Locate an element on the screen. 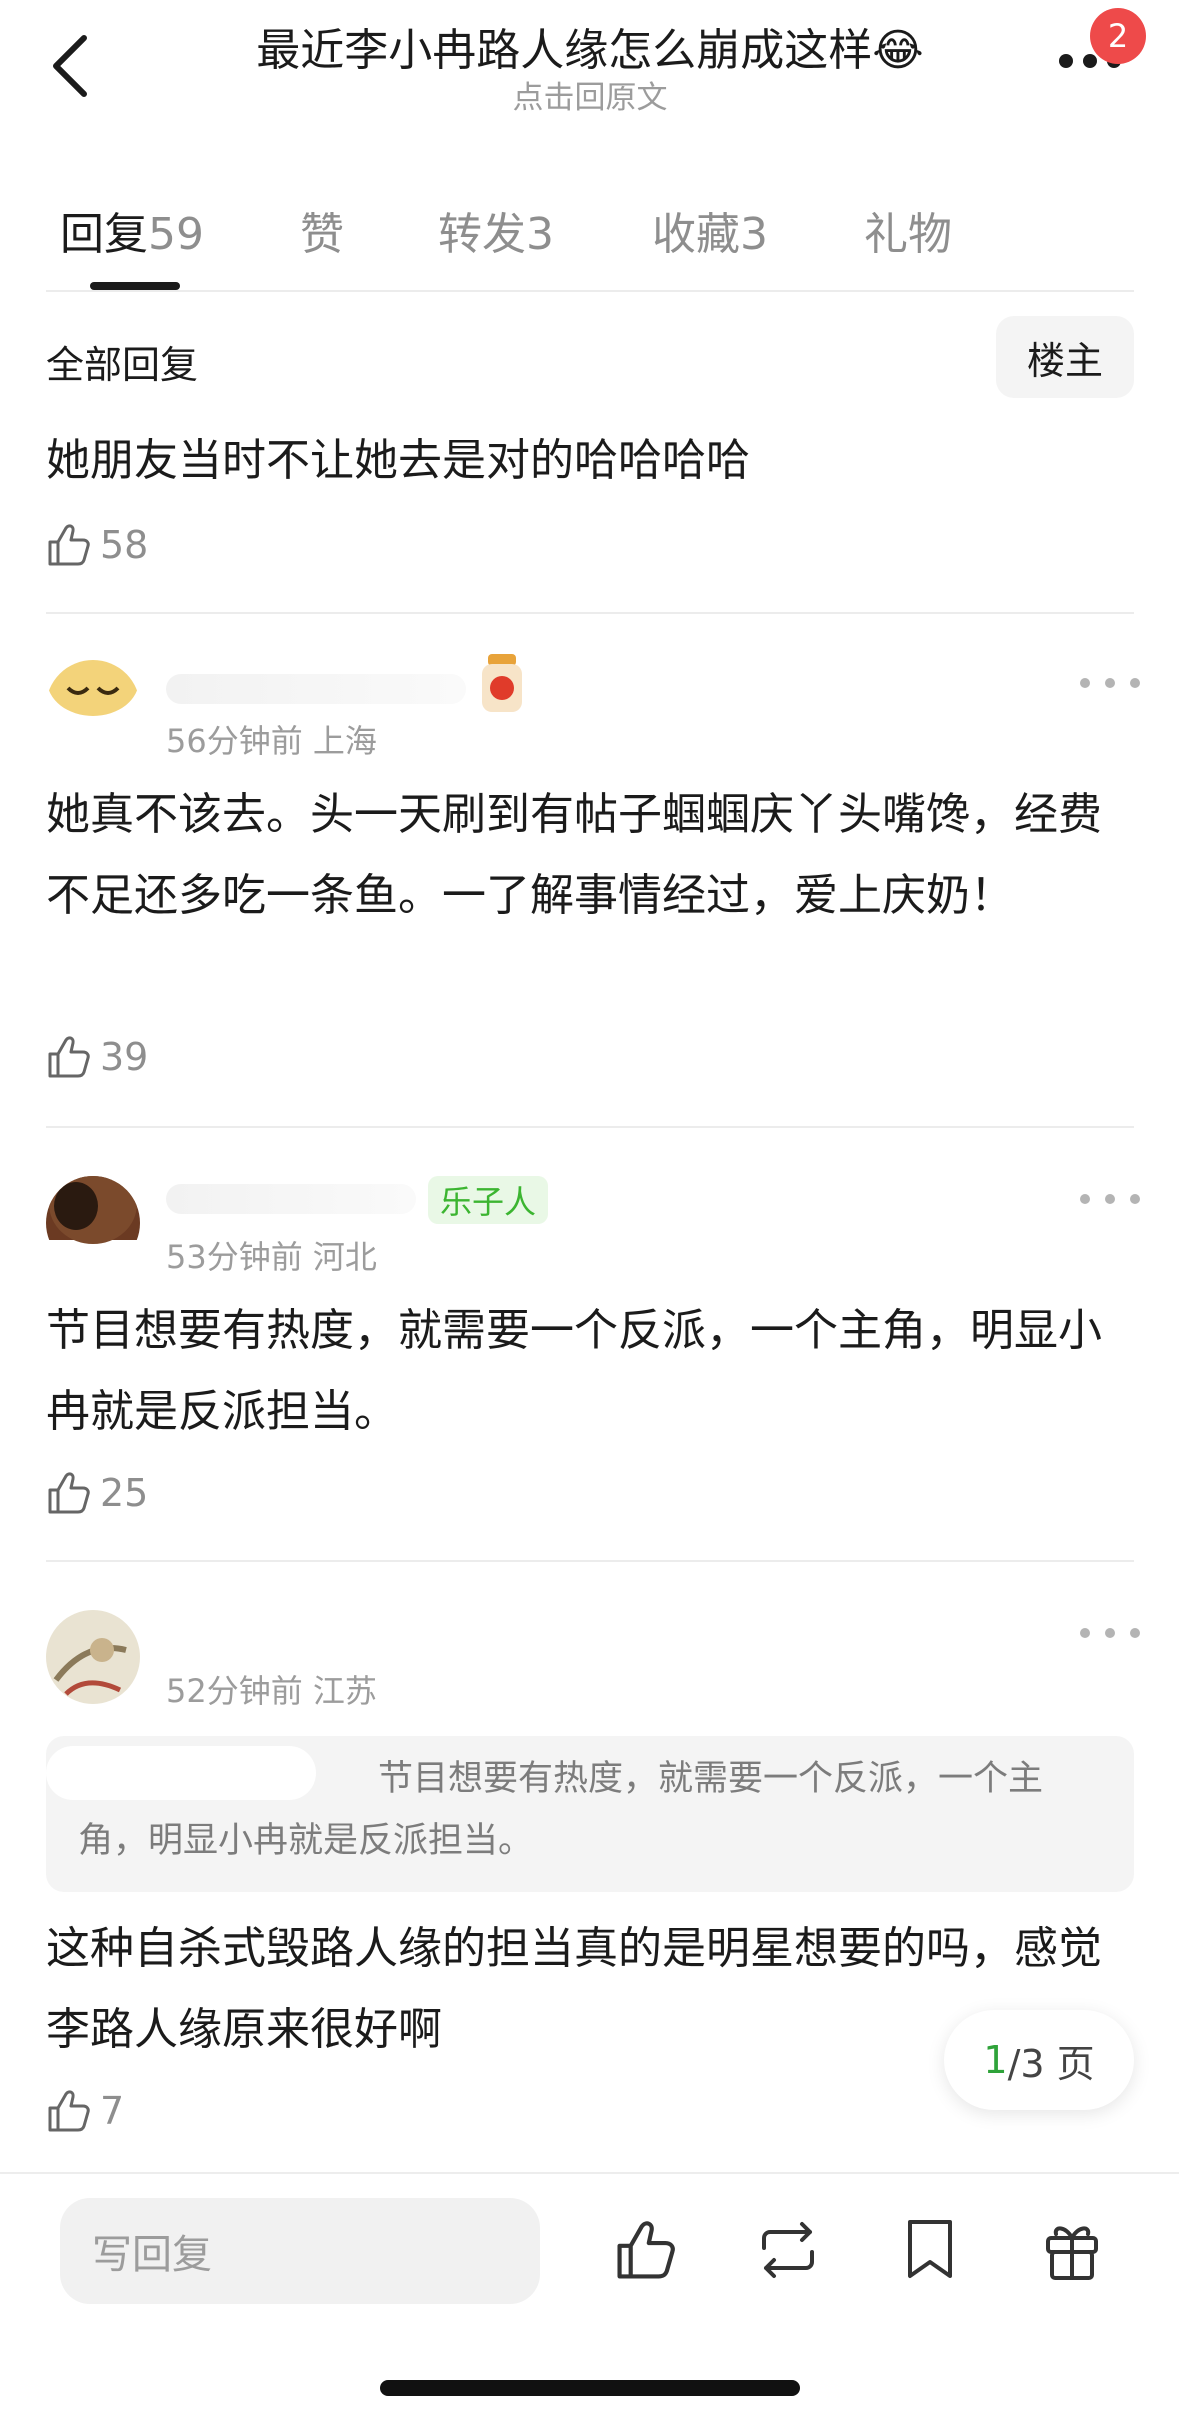 This screenshot has width=1179, height=2422. comment-text: 节目想要有热度，就需要一个反派，一个主角，明显小冉就是反派担当。 is located at coordinates (574, 1371).